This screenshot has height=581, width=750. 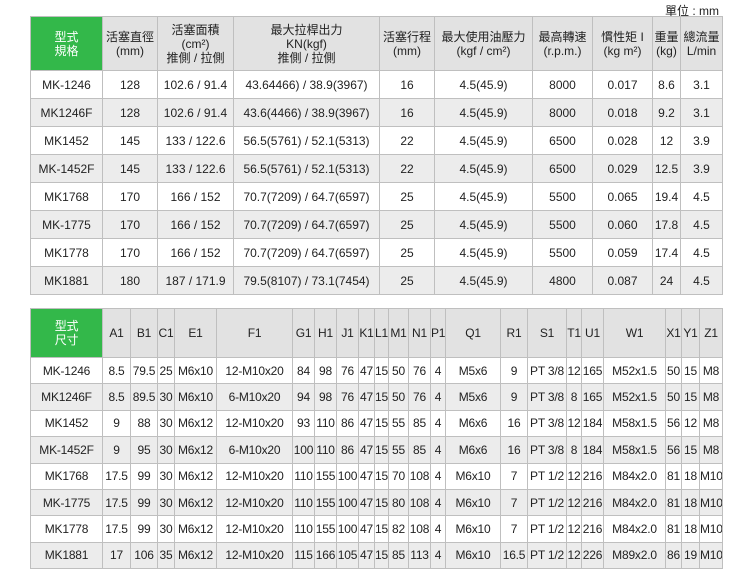 I want to click on spec-header-cell: 最大拉桿出力 KN(kgf) 推側 / 拉側, so click(x=306, y=43).